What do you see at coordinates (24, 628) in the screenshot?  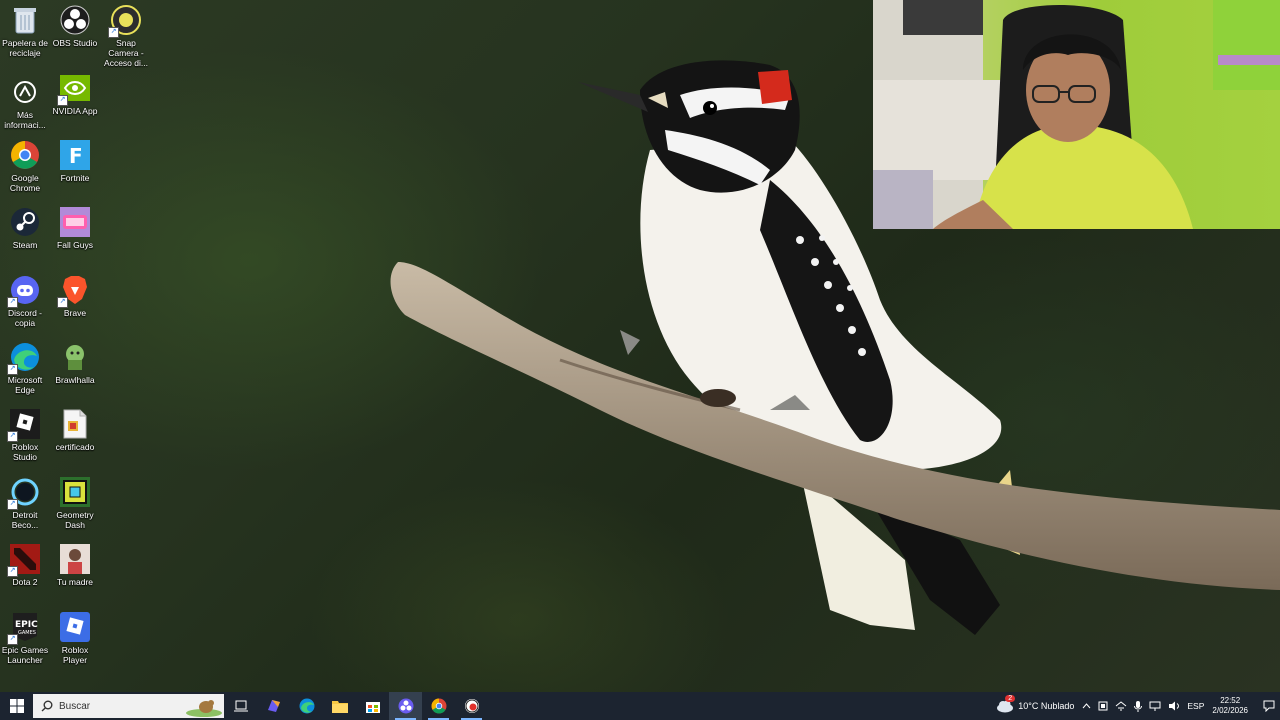 I see `epic-games-icon: EPIC GAMES ↗` at bounding box center [24, 628].